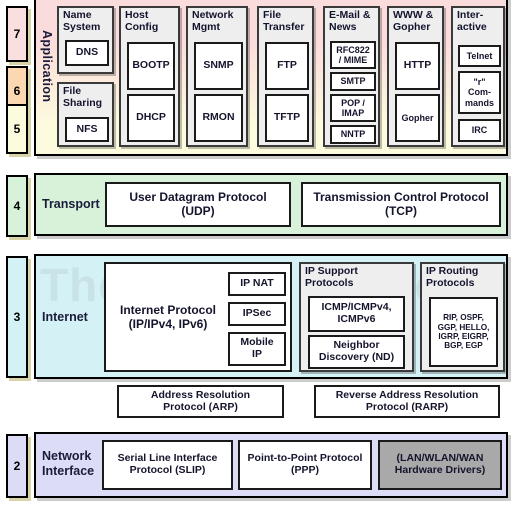 Image resolution: width=512 pixels, height=508 pixels. Describe the element at coordinates (198, 204) in the screenshot. I see `protocol-udp: User Datagram Protocol (UDP)` at that location.